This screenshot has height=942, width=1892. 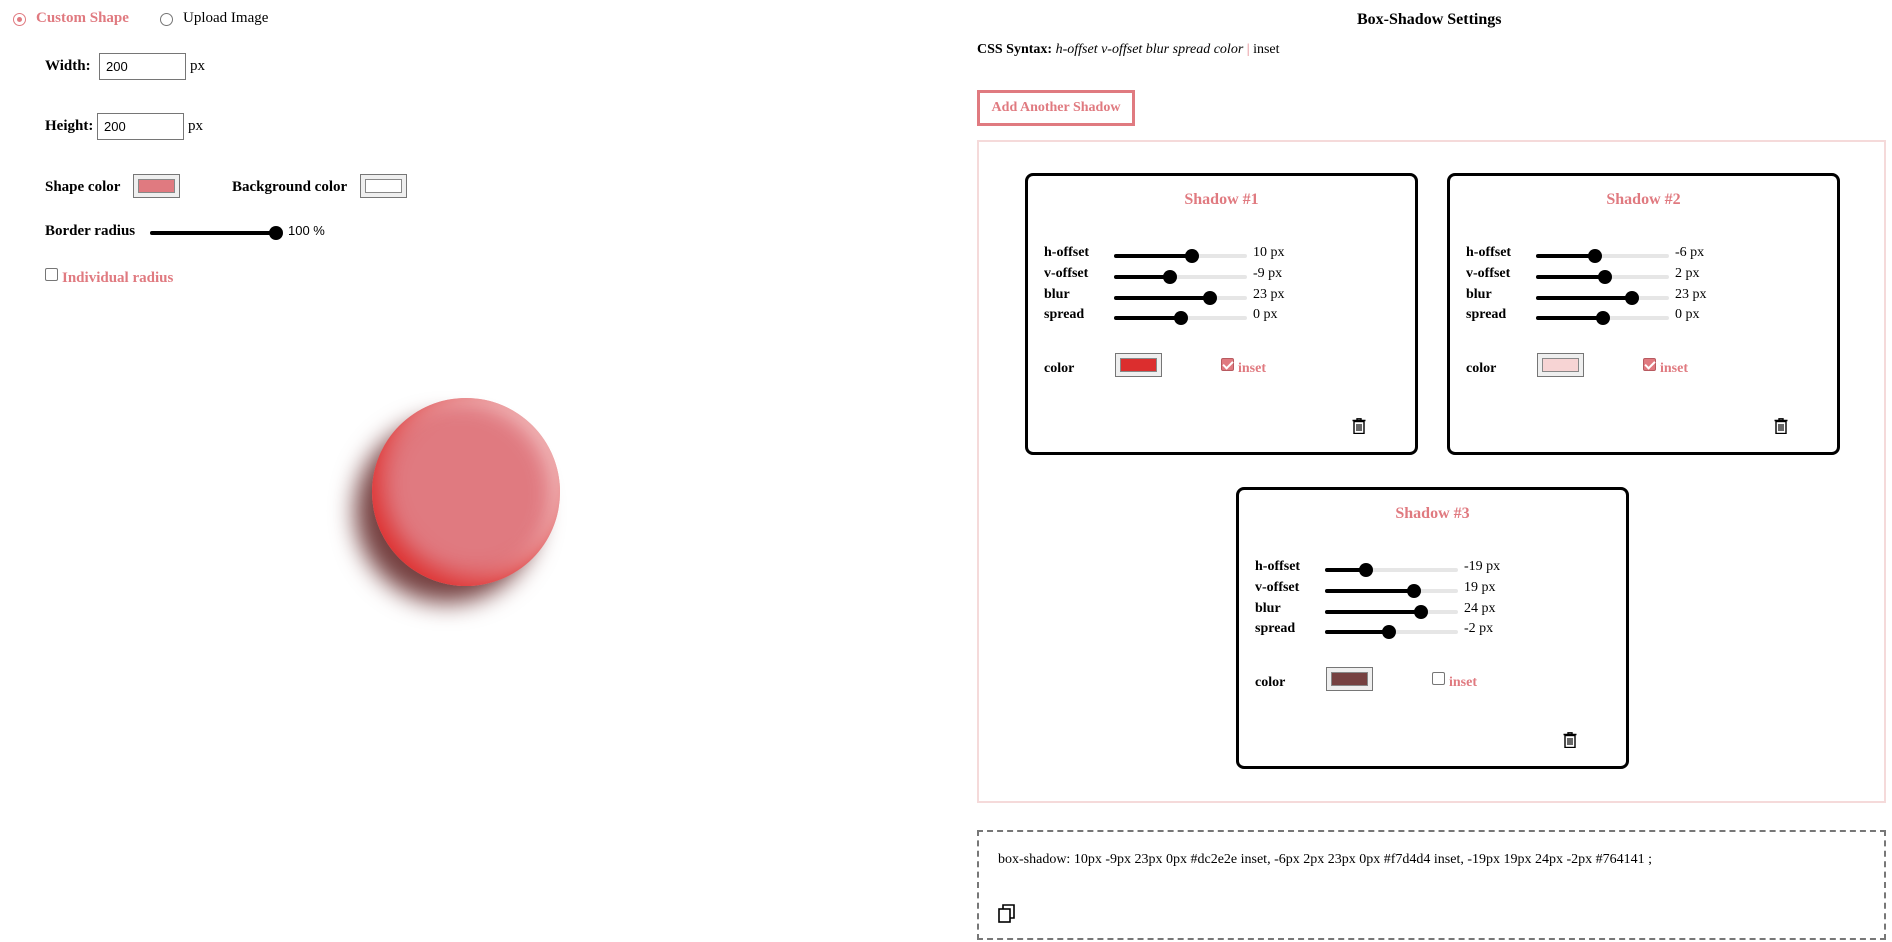 I want to click on css-syntax-params: h-offset v-offset blur spread color, so click(x=1149, y=49).